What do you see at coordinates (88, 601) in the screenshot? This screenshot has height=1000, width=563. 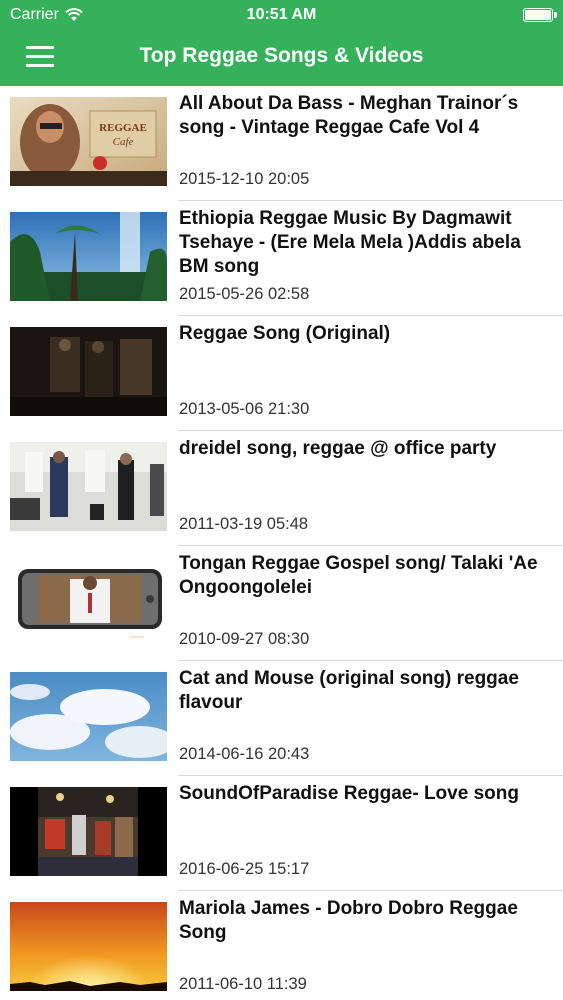 I see `video-thumbnail: ~~~~` at bounding box center [88, 601].